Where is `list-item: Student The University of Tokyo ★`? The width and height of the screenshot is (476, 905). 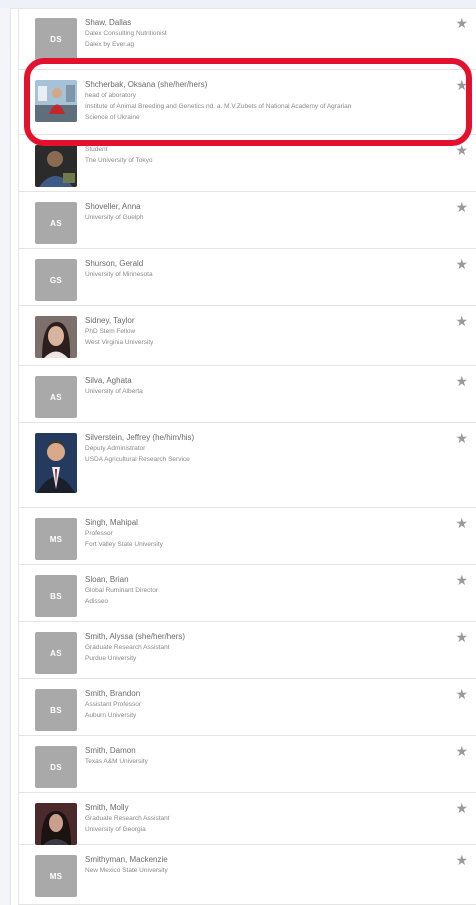 list-item: Student The University of Tokyo ★ is located at coordinates (247, 163).